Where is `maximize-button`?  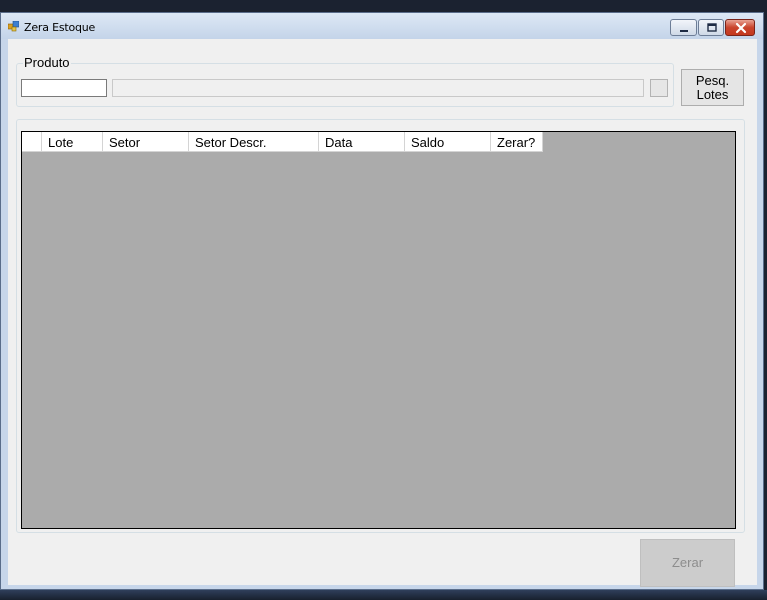 maximize-button is located at coordinates (711, 27).